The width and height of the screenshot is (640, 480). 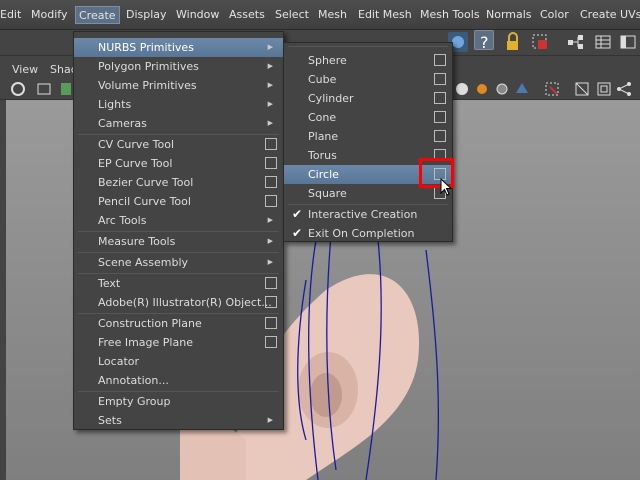 What do you see at coordinates (361, 233) in the screenshot?
I see `menu-item-label: Exit On Completion` at bounding box center [361, 233].